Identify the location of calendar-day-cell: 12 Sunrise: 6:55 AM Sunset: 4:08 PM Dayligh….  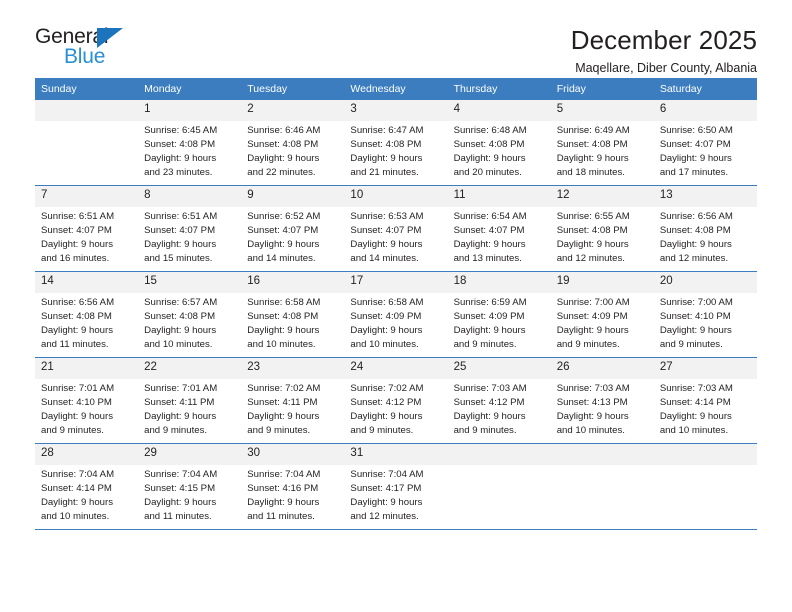
(602, 228).